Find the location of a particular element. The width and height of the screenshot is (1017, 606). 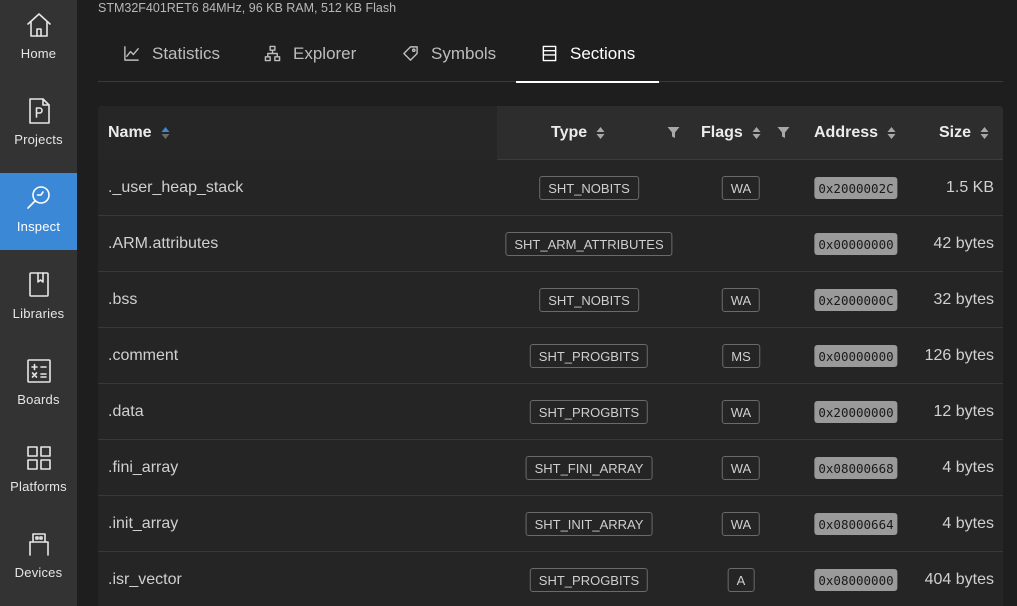

nav-projects: Projects is located at coordinates (38, 124).